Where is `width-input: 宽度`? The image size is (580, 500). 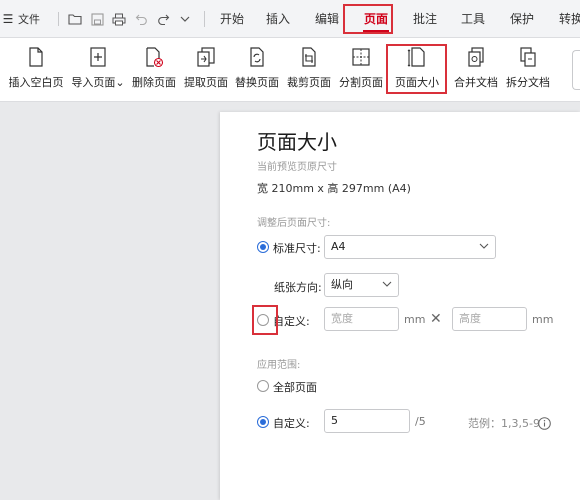
width-input: 宽度 is located at coordinates (361, 319).